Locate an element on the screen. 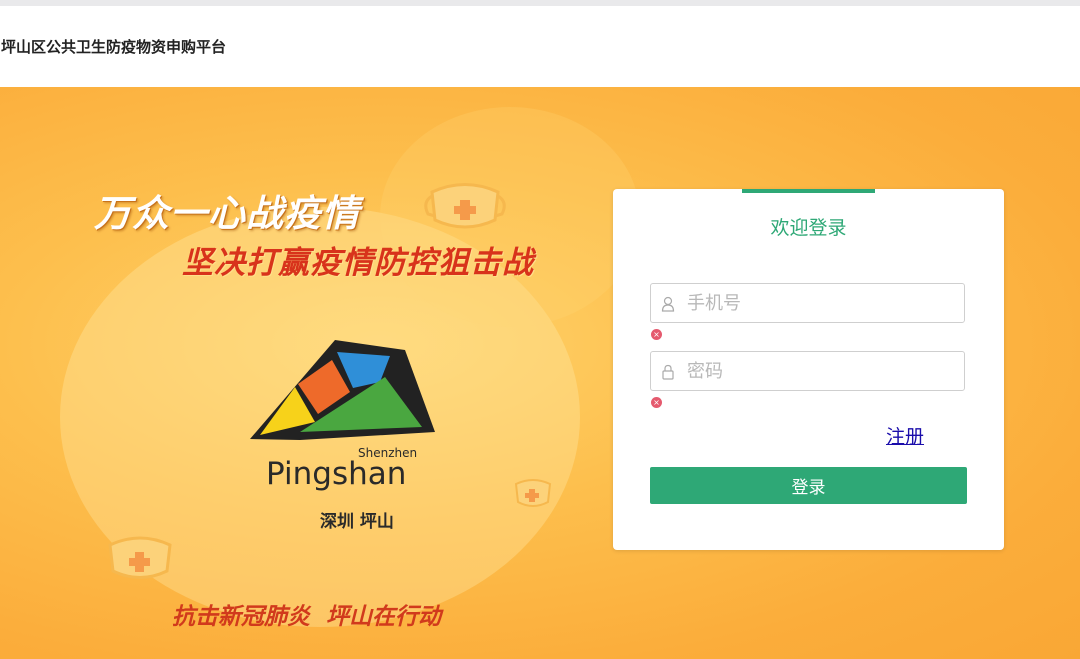 The height and width of the screenshot is (659, 1080). login-tab-indicator is located at coordinates (808, 191).